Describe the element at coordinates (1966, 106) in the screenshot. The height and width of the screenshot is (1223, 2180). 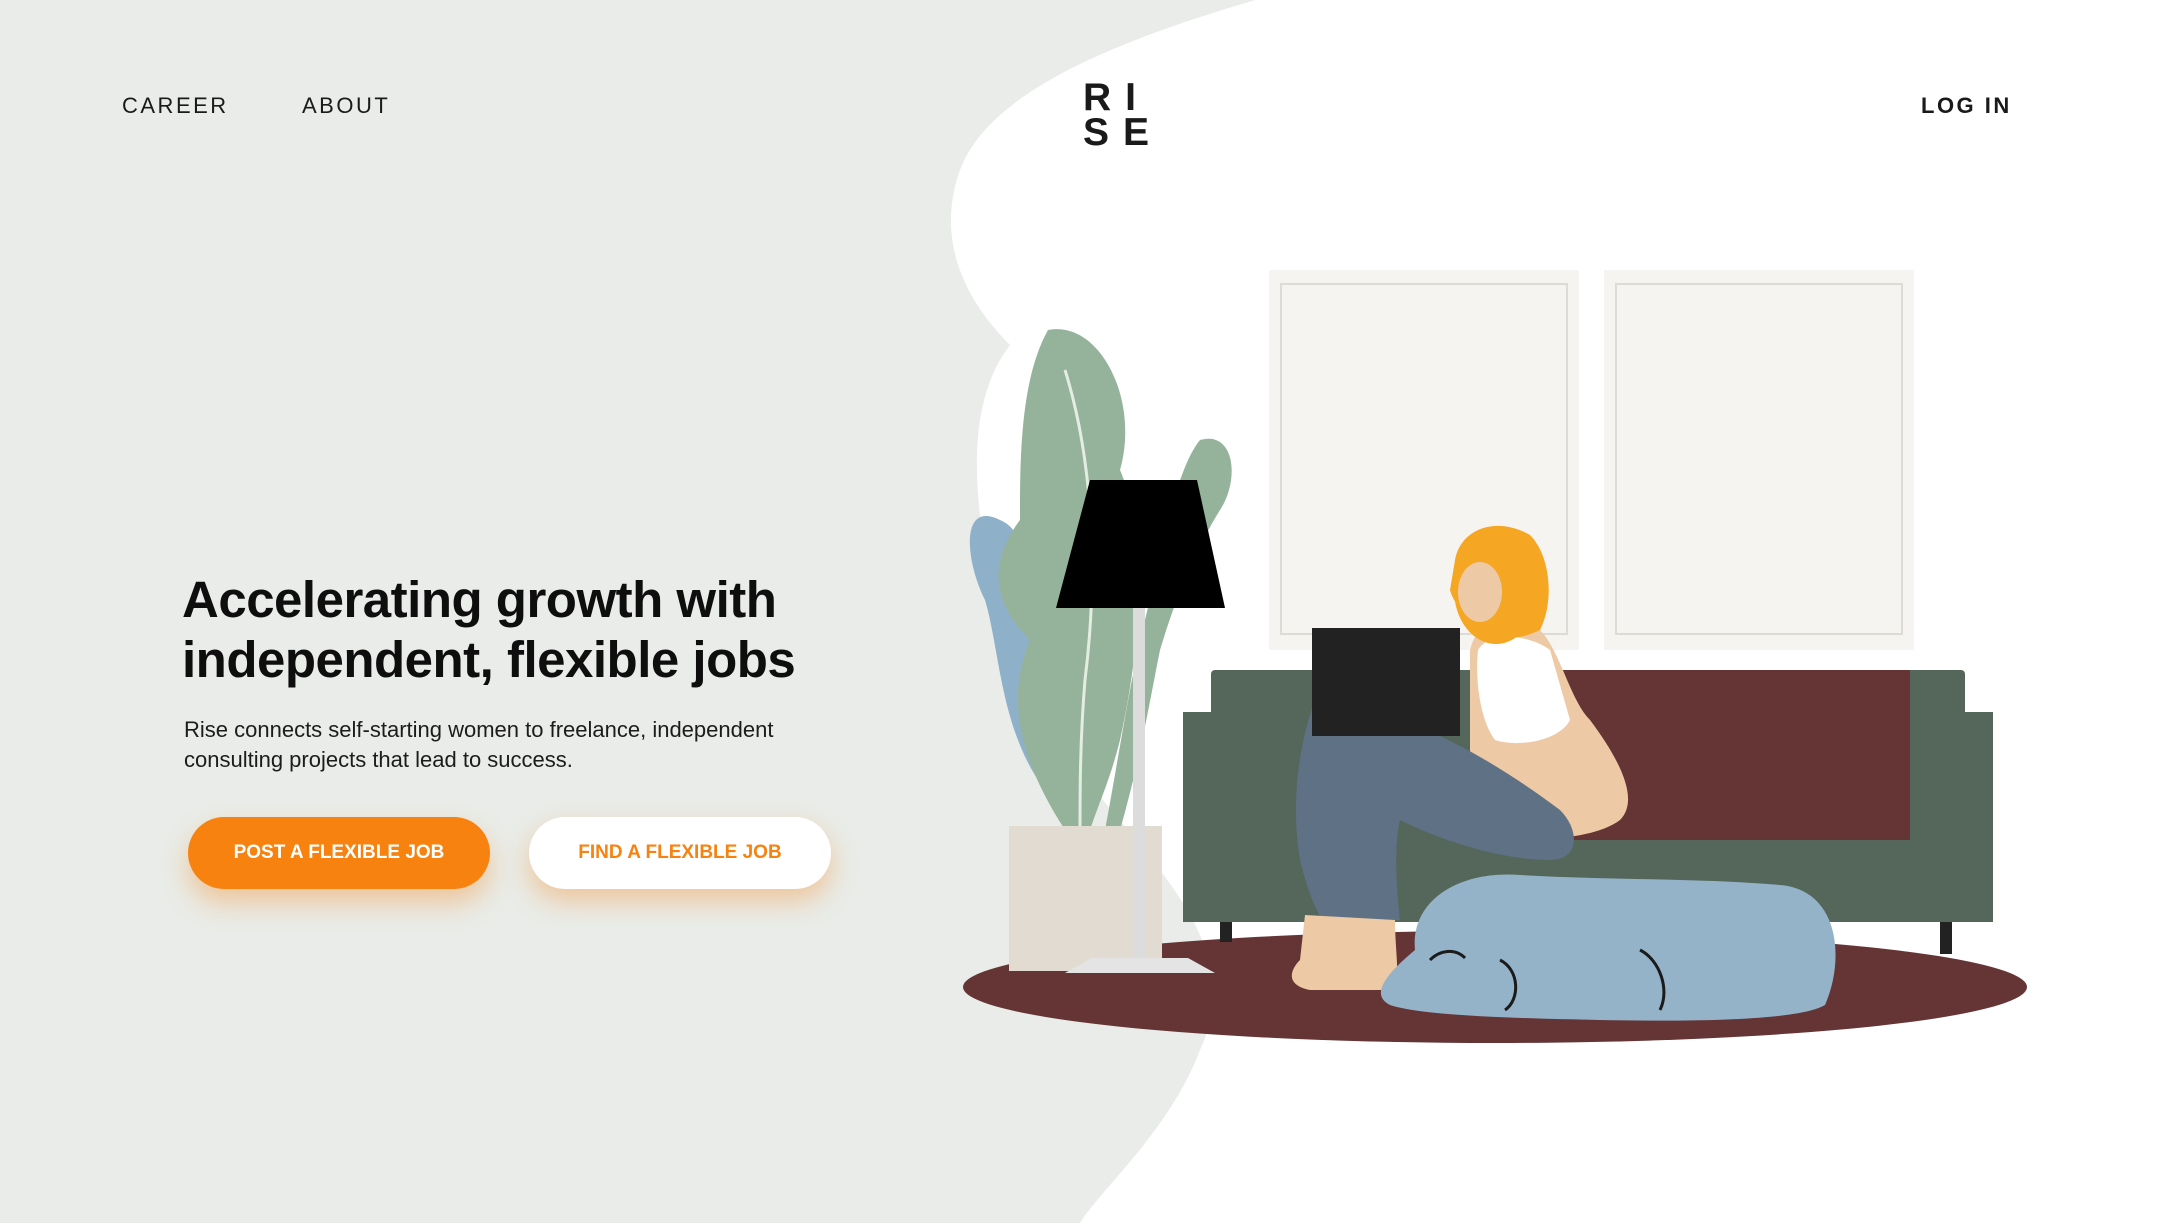
I see `login-link: LOG IN` at that location.